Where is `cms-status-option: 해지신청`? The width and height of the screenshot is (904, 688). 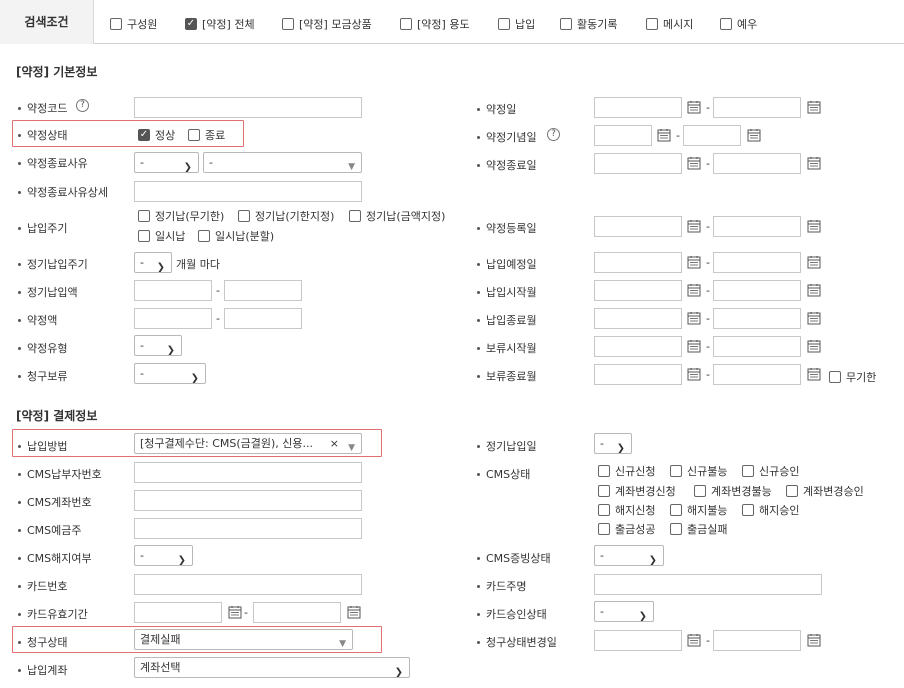
cms-status-option: 해지신청 is located at coordinates (626, 510).